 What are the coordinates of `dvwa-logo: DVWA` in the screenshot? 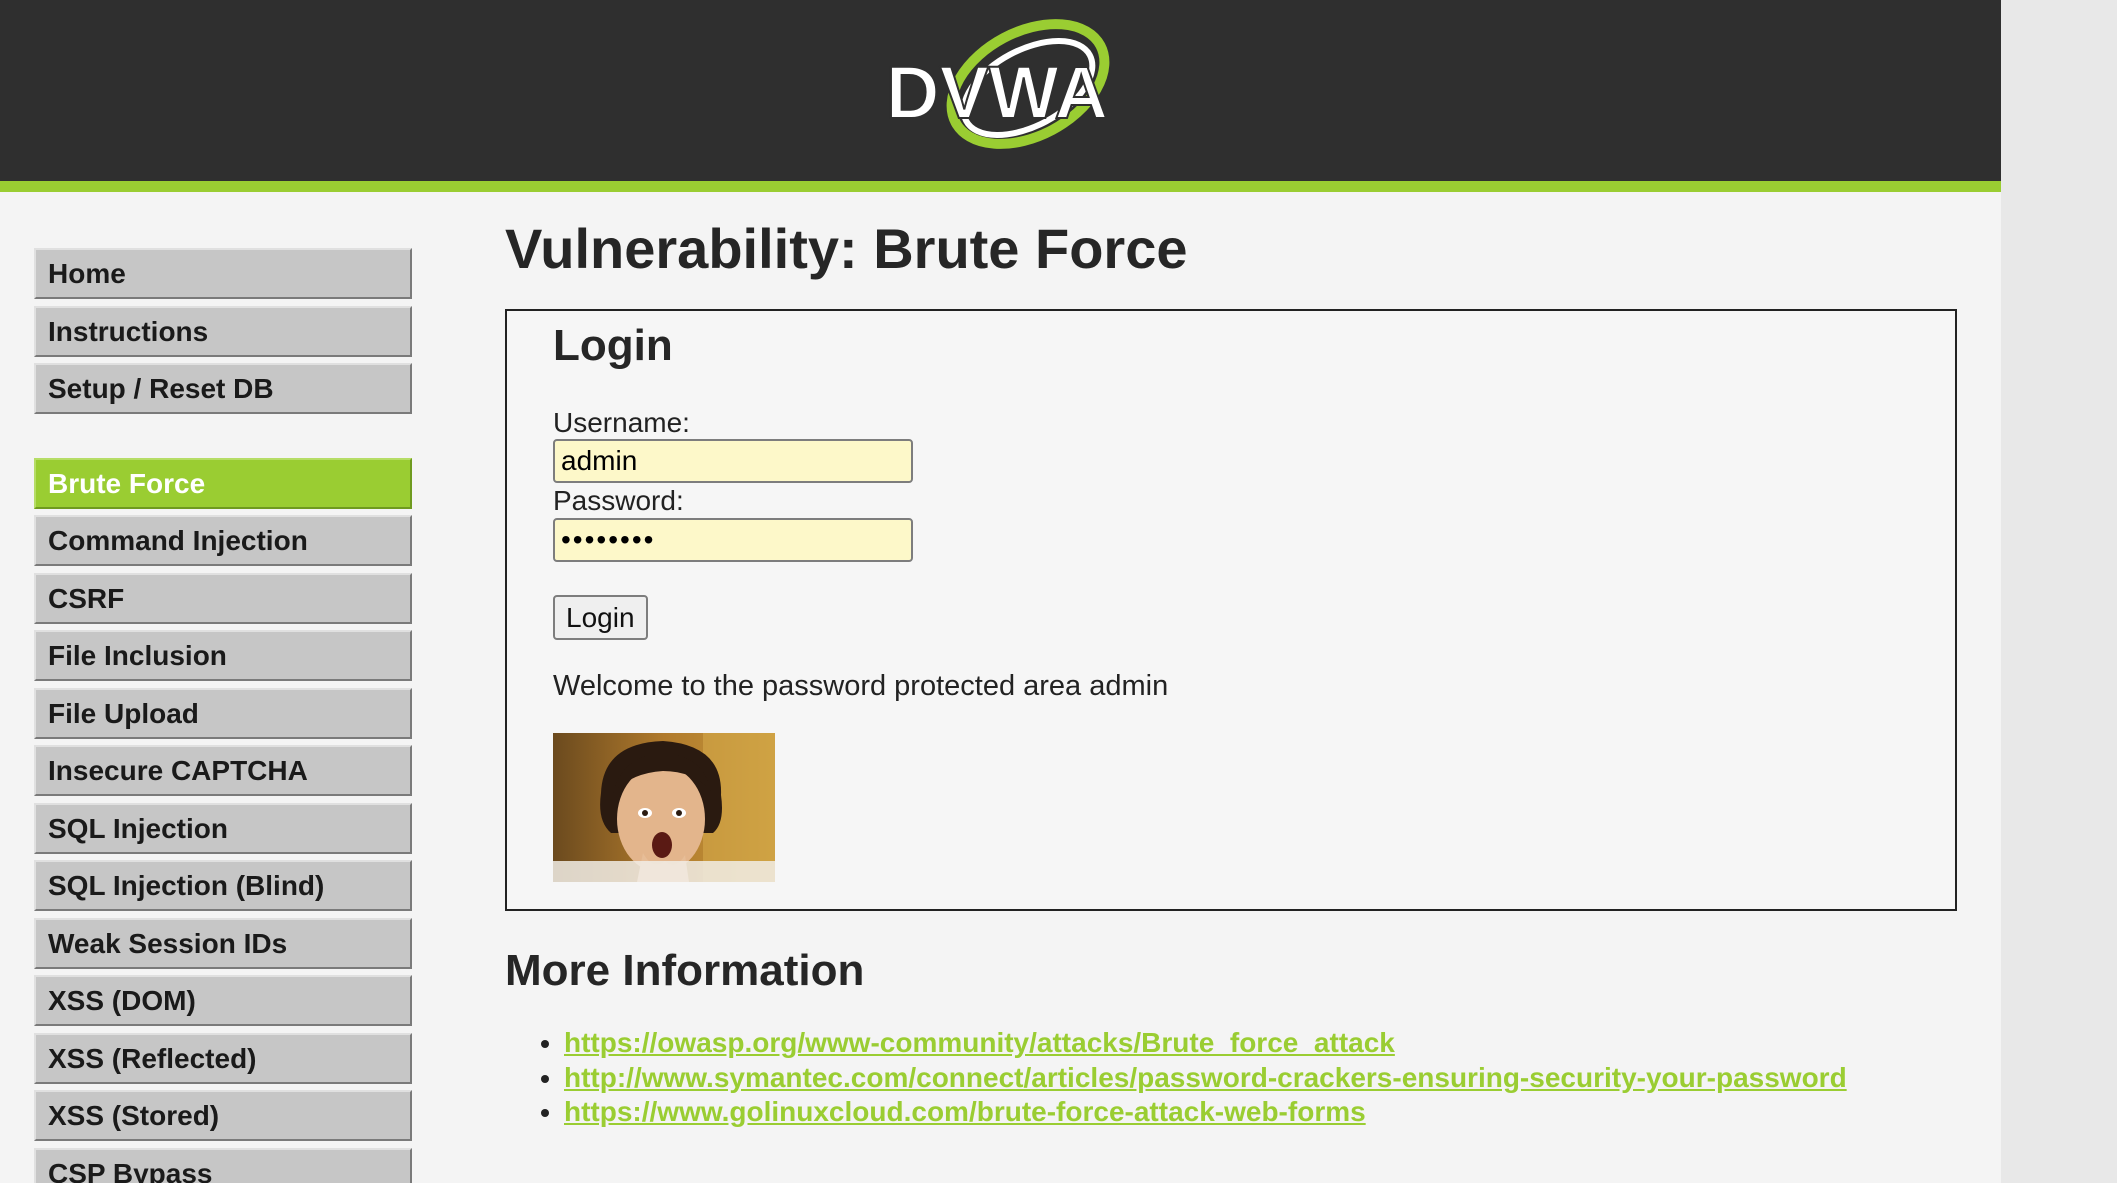 It's located at (1000, 87).